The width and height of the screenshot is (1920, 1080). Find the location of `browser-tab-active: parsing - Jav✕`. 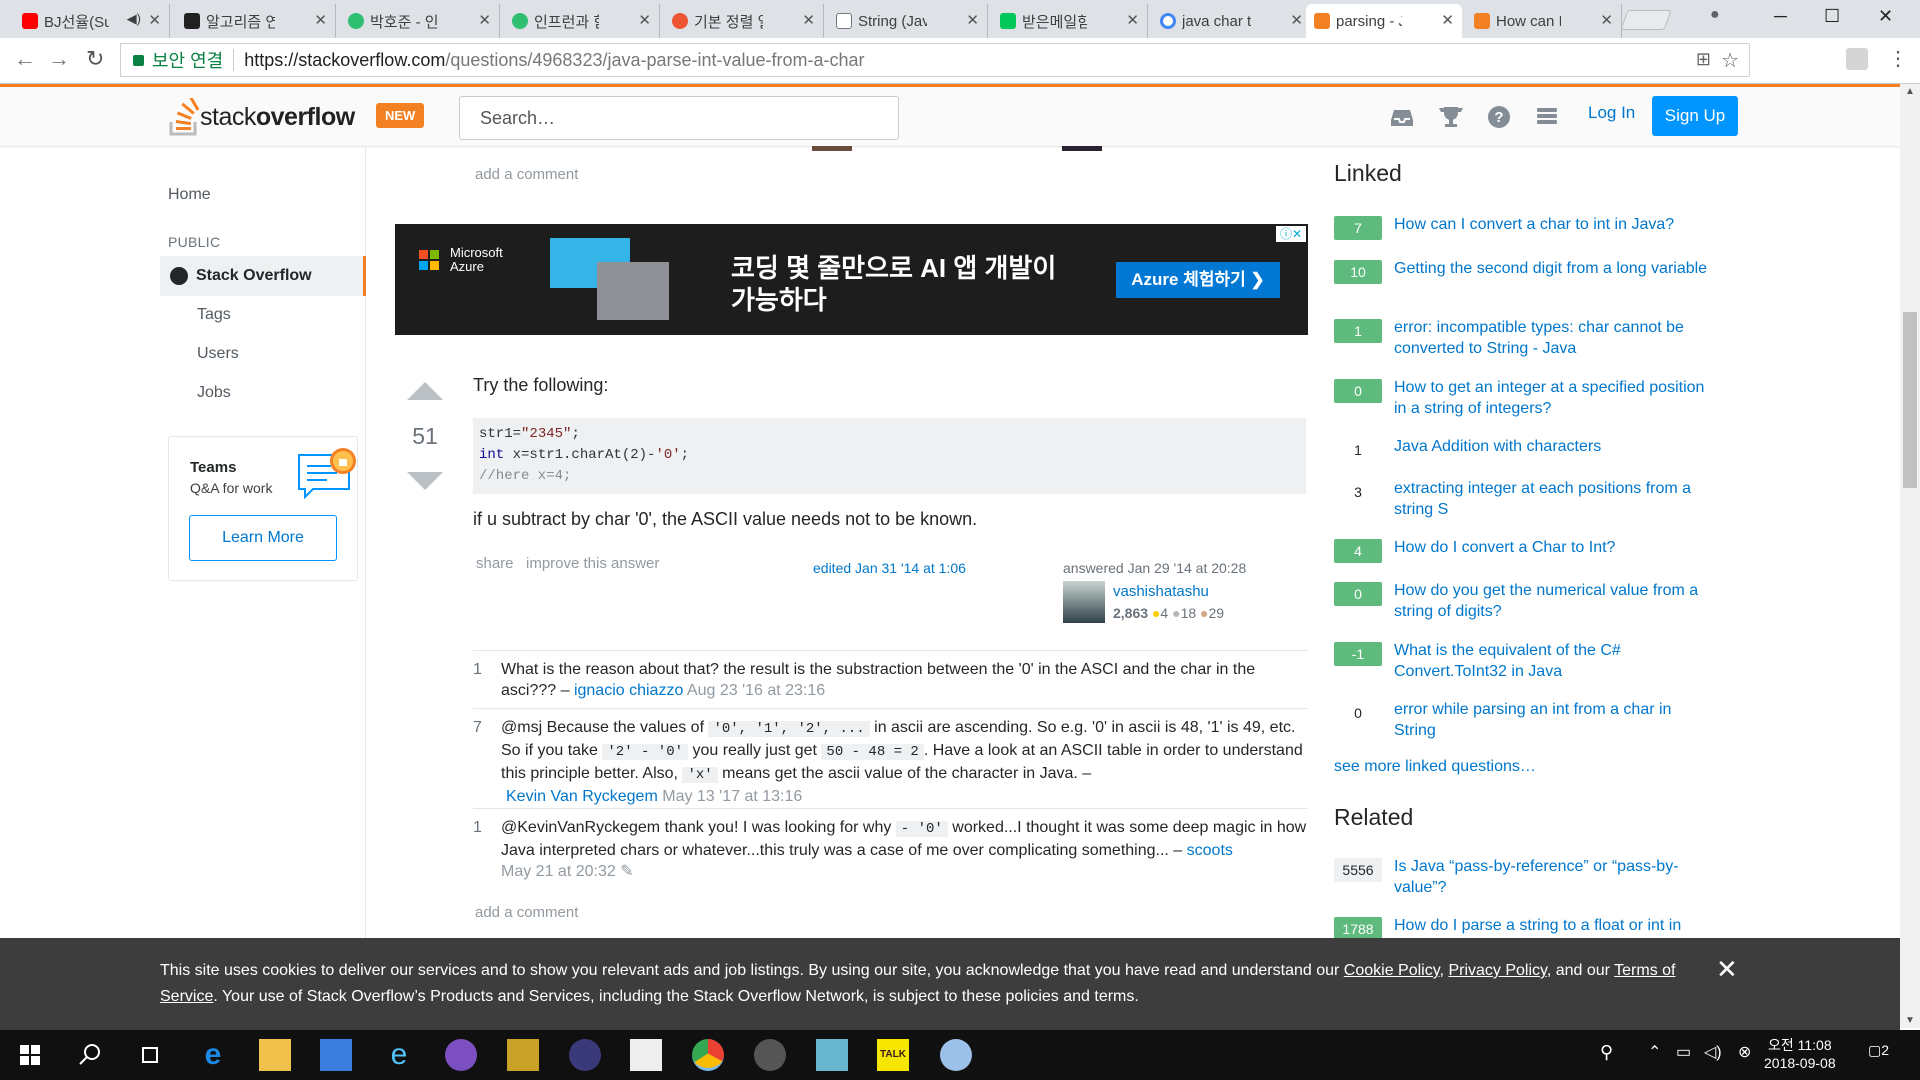

browser-tab-active: parsing - Jav✕ is located at coordinates (1384, 21).